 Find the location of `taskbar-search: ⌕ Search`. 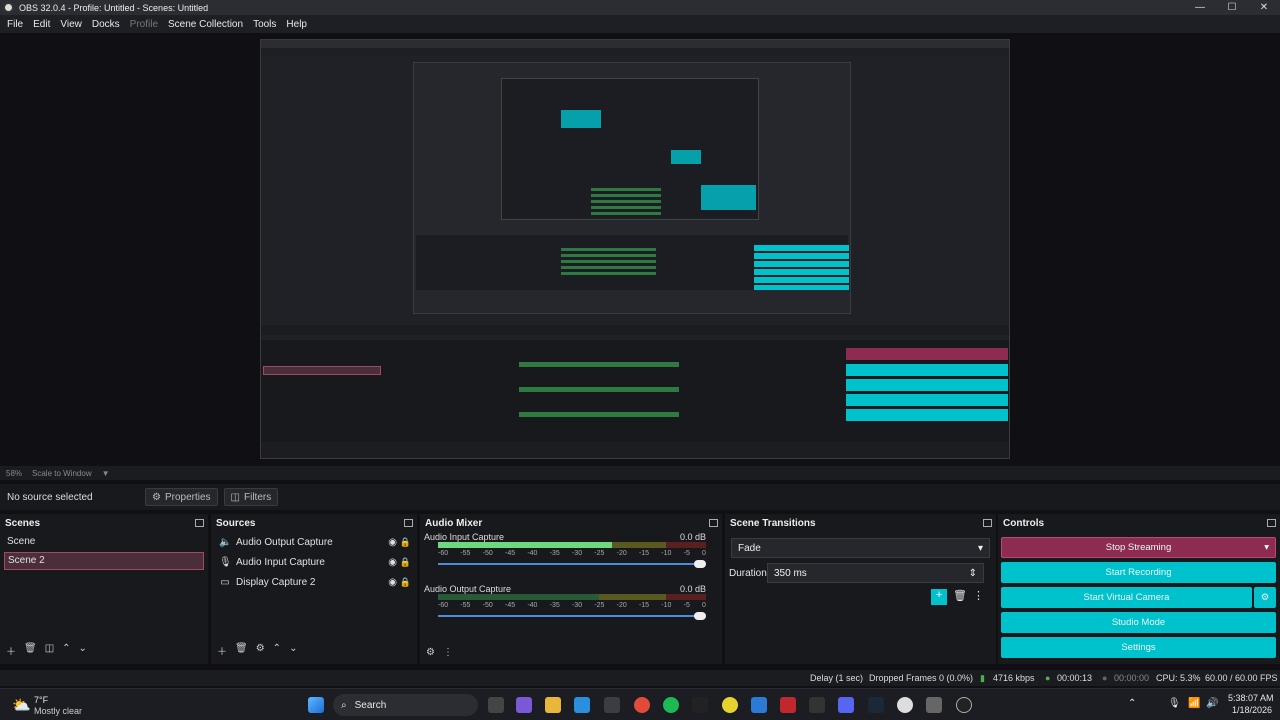

taskbar-search: ⌕ Search is located at coordinates (405, 705).